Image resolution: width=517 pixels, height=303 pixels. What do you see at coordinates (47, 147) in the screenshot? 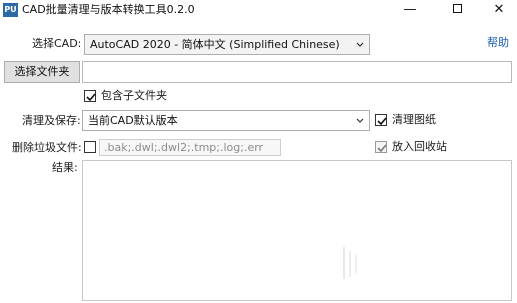
I see `delete-junk-label: 删除垃圾文件:` at bounding box center [47, 147].